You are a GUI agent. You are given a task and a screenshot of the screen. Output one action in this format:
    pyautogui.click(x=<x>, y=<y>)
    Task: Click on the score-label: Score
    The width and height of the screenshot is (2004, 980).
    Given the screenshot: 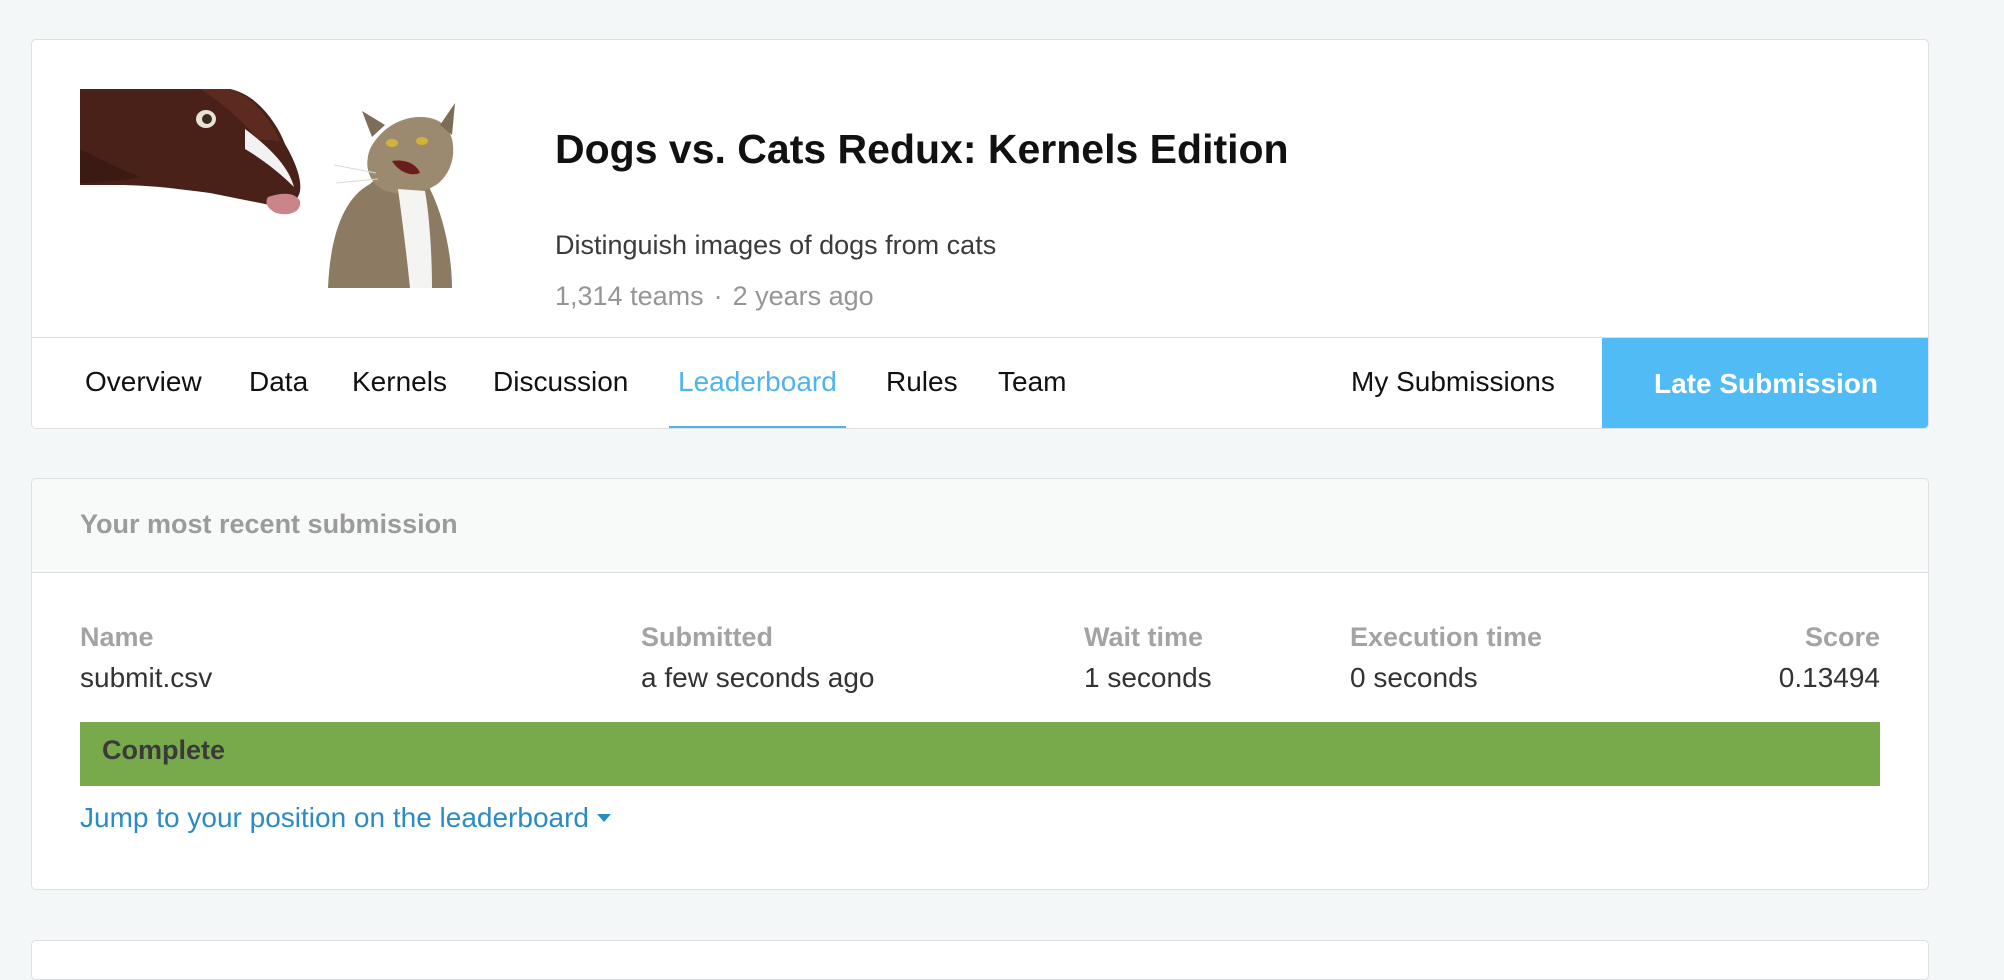 What is the action you would take?
    pyautogui.click(x=1842, y=637)
    